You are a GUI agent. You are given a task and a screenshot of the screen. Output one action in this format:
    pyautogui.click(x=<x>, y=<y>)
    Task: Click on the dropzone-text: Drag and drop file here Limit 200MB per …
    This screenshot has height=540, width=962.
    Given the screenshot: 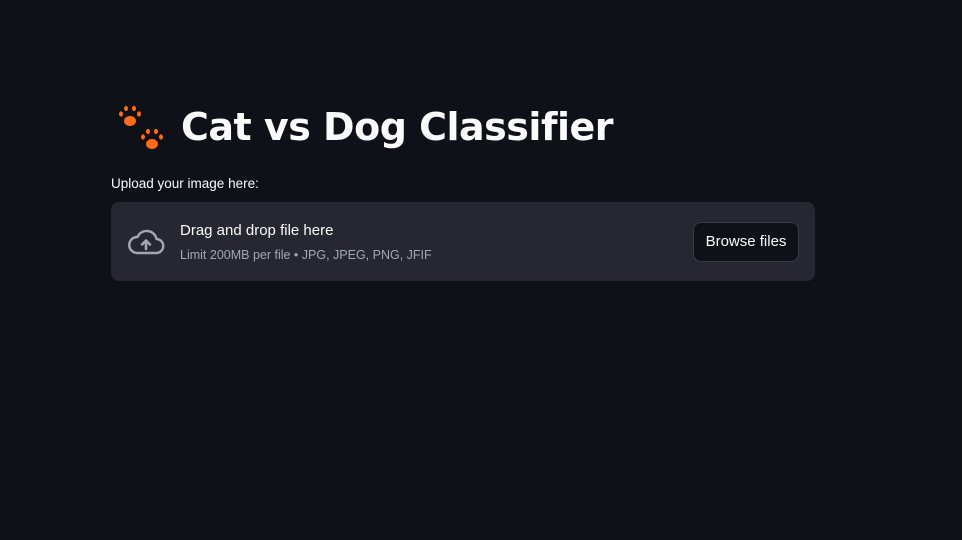 What is the action you would take?
    pyautogui.click(x=436, y=242)
    